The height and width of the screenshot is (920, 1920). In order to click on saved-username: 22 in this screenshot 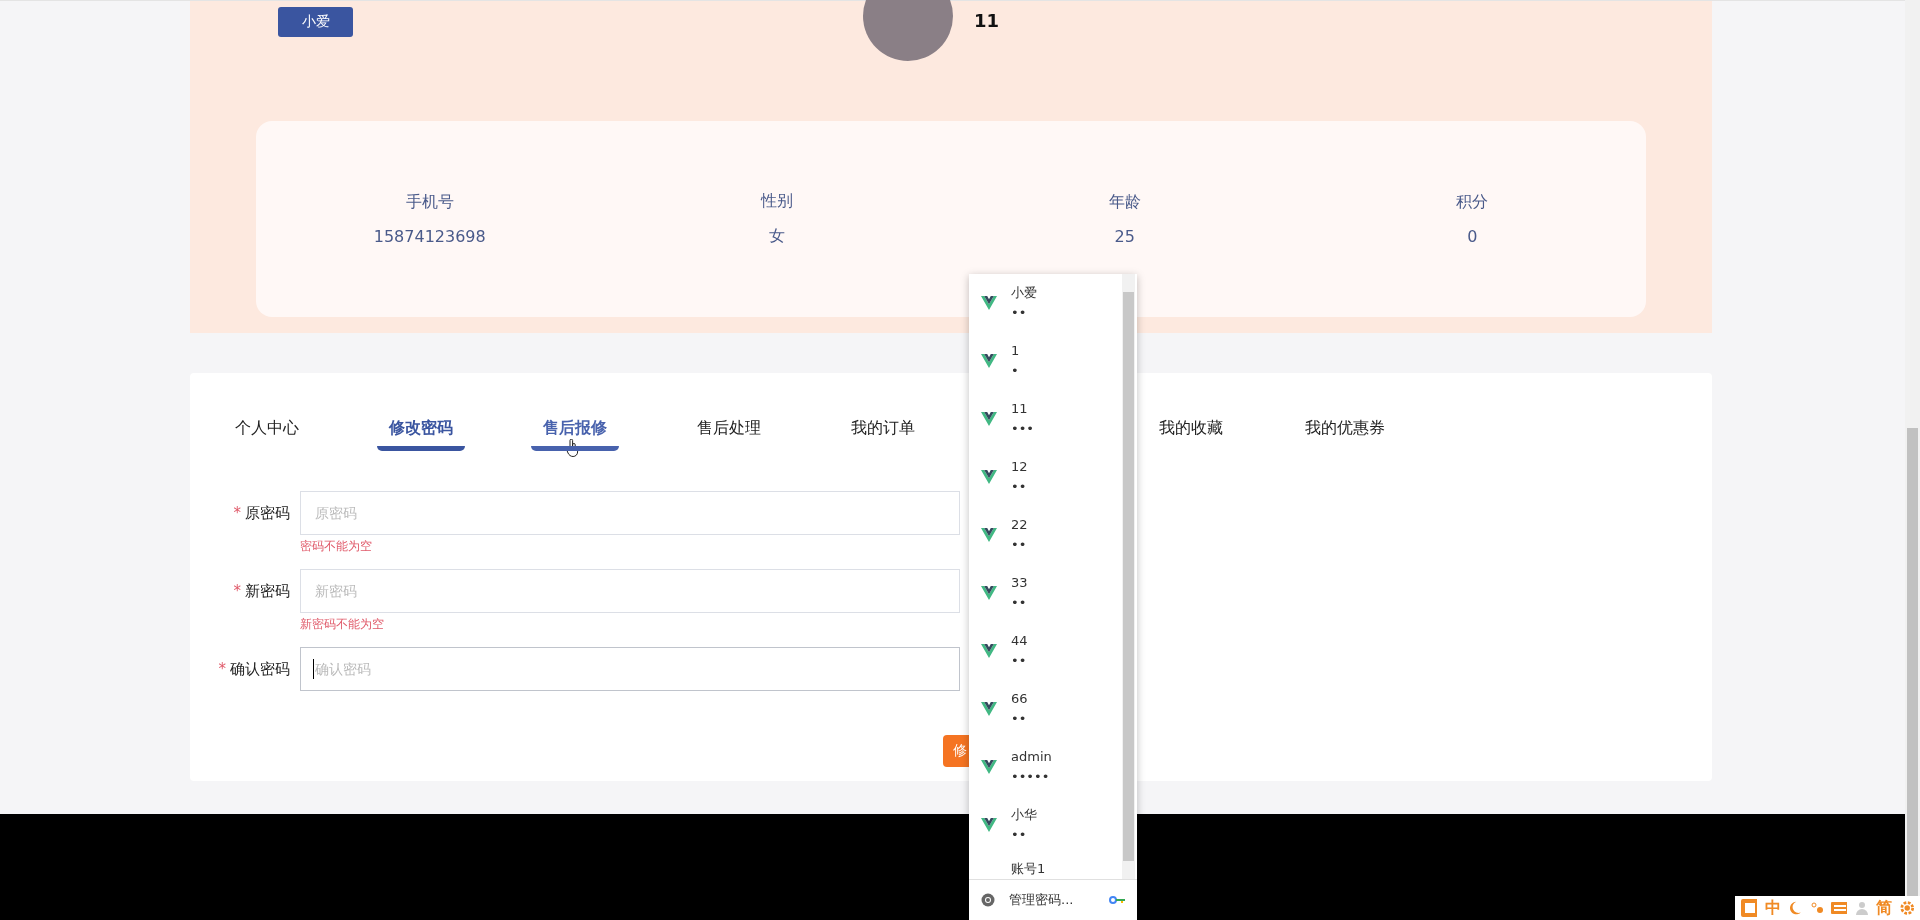, I will do `click(1019, 525)`.